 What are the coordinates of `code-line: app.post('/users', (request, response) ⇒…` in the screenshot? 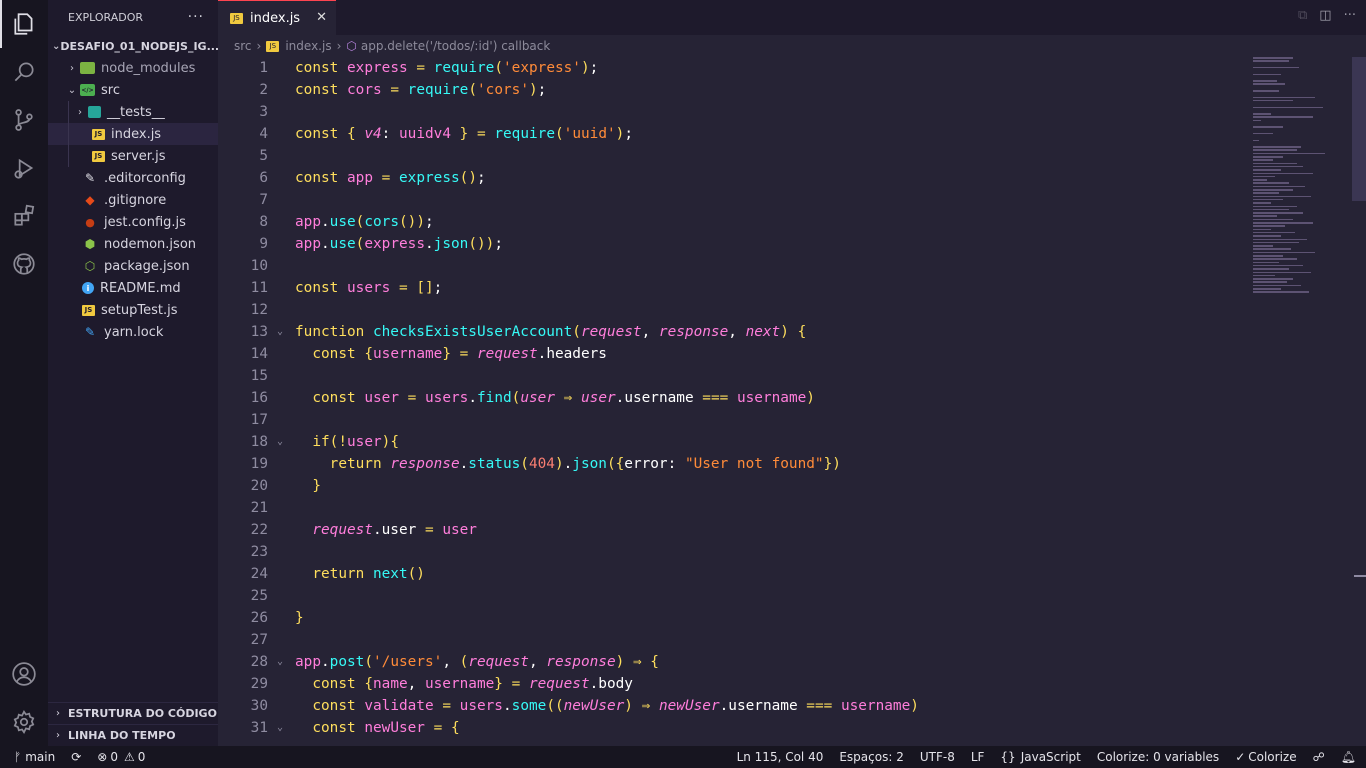 It's located at (477, 662).